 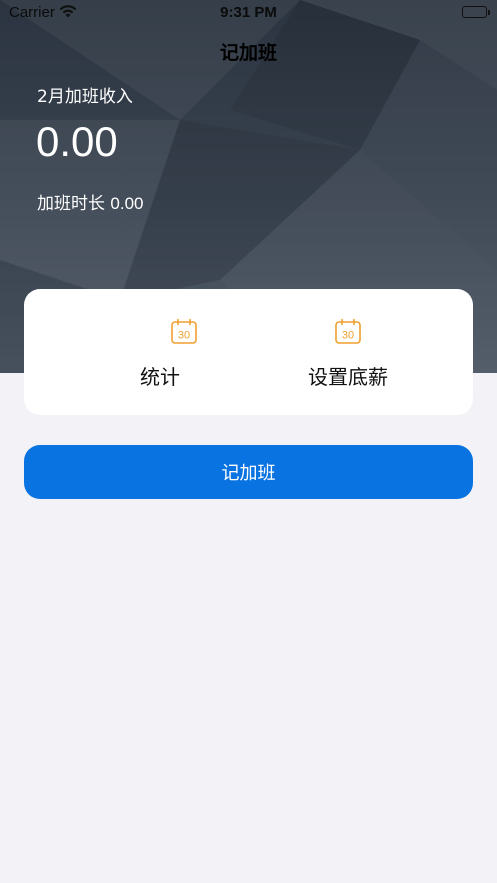 I want to click on income-value: 0.00, so click(x=77, y=141).